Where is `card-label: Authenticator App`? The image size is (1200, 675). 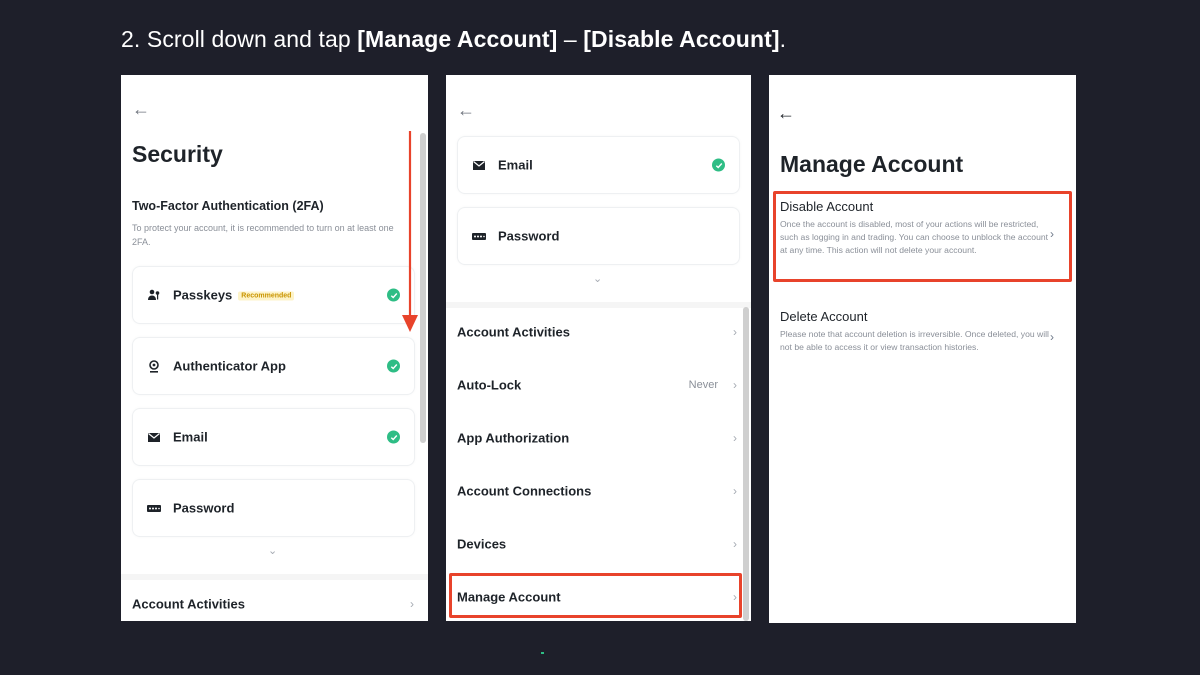 card-label: Authenticator App is located at coordinates (229, 366).